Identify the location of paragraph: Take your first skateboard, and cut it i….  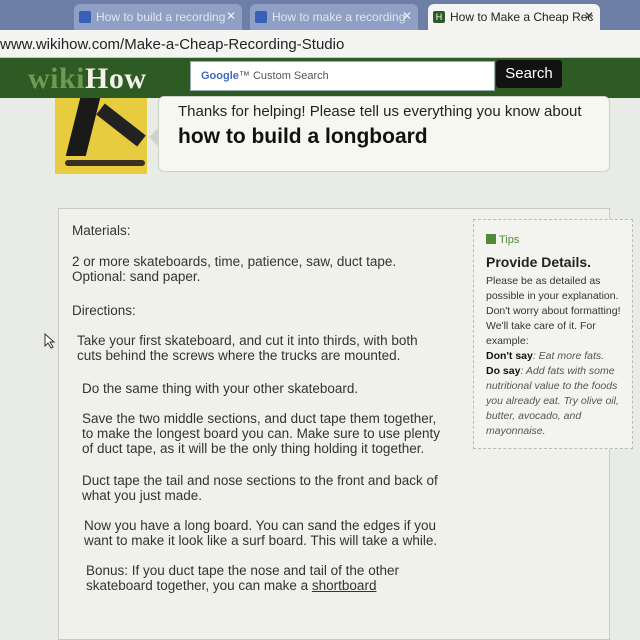
(247, 348).